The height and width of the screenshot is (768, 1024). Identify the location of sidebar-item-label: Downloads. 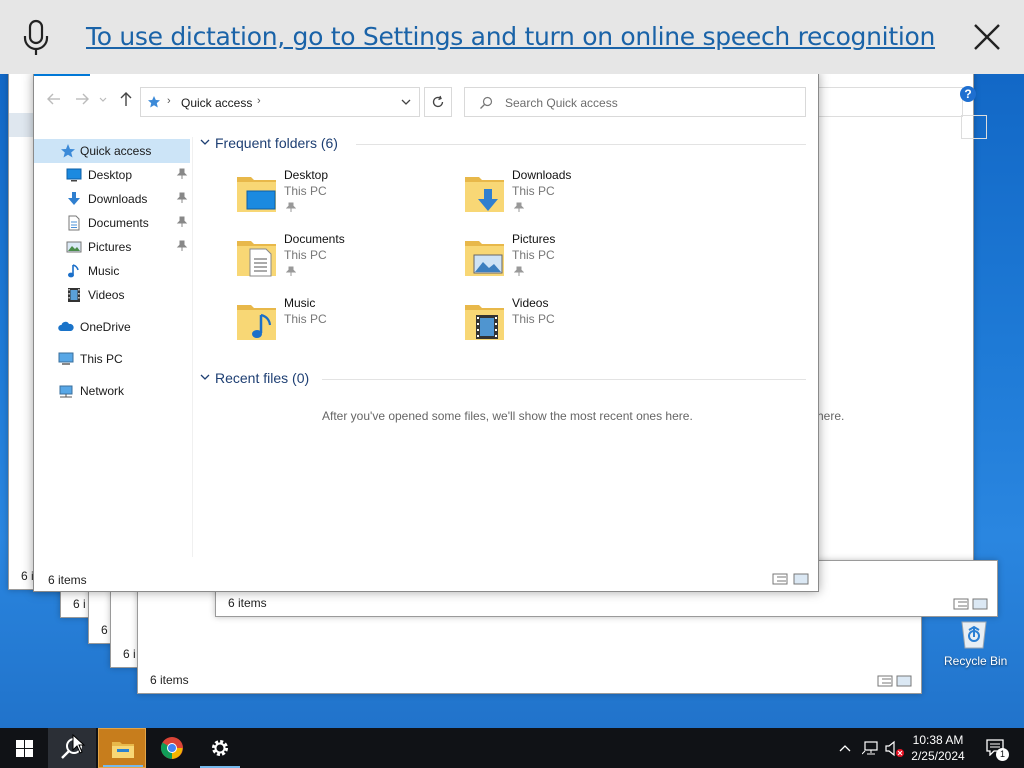
(118, 199).